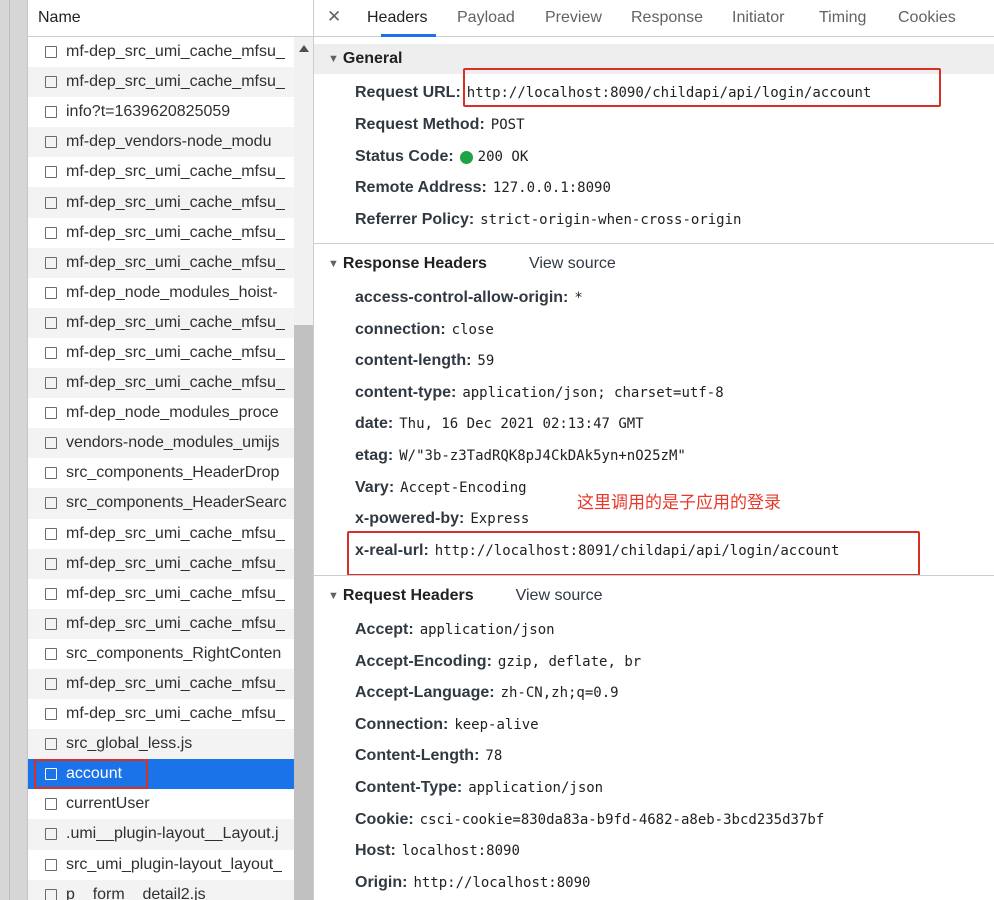 The image size is (994, 900). Describe the element at coordinates (667, 18) in the screenshot. I see `tab-response: Response` at that location.